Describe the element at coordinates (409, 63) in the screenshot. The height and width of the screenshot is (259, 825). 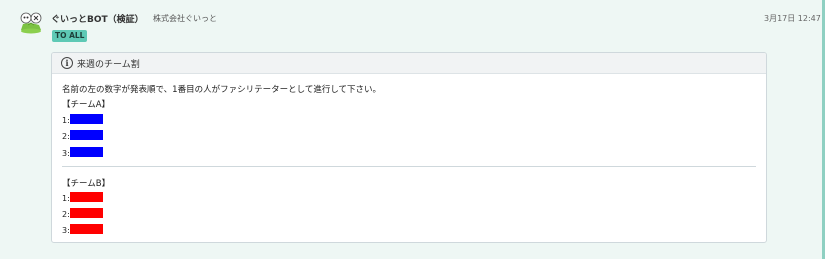
I see `card-header: i 来週のチーム割` at that location.